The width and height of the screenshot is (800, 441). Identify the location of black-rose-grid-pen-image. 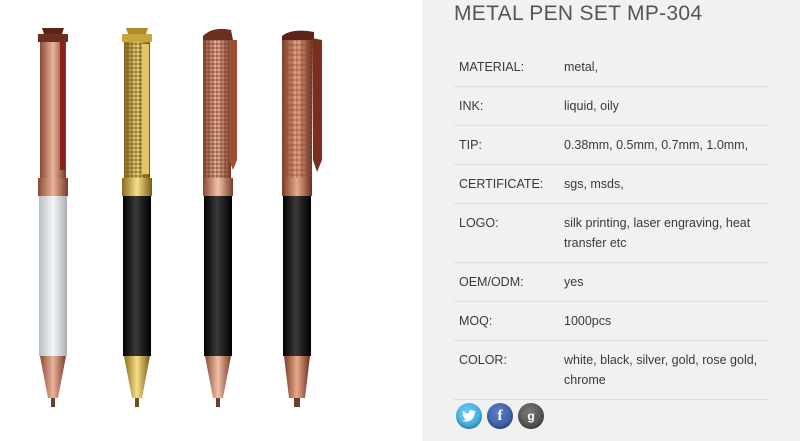
(220, 217).